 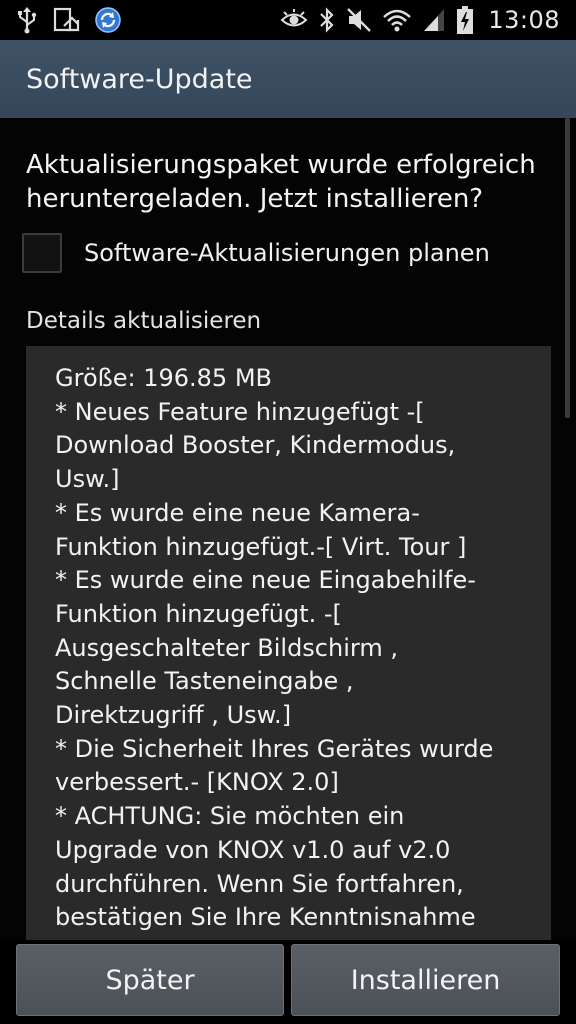 I want to click on details-heading: Details aktualisieren, so click(x=144, y=321).